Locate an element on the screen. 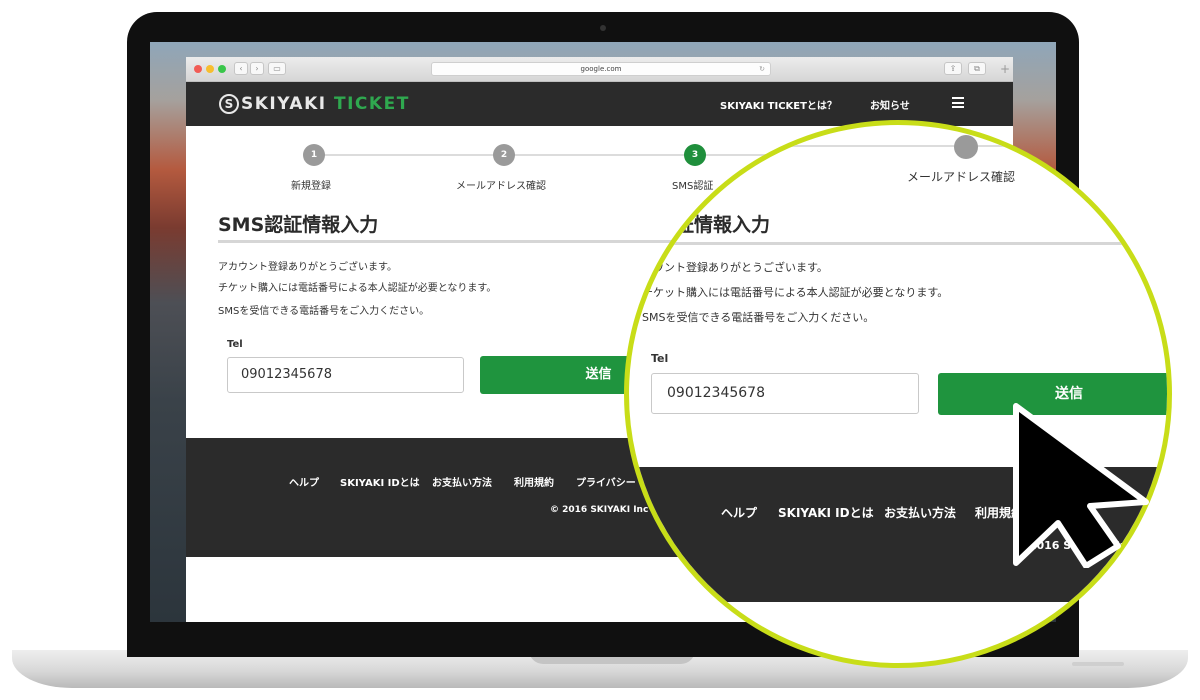  magnified-description-line-3: SMSを受信できる電話番号をご入力ください。 is located at coordinates (758, 317).